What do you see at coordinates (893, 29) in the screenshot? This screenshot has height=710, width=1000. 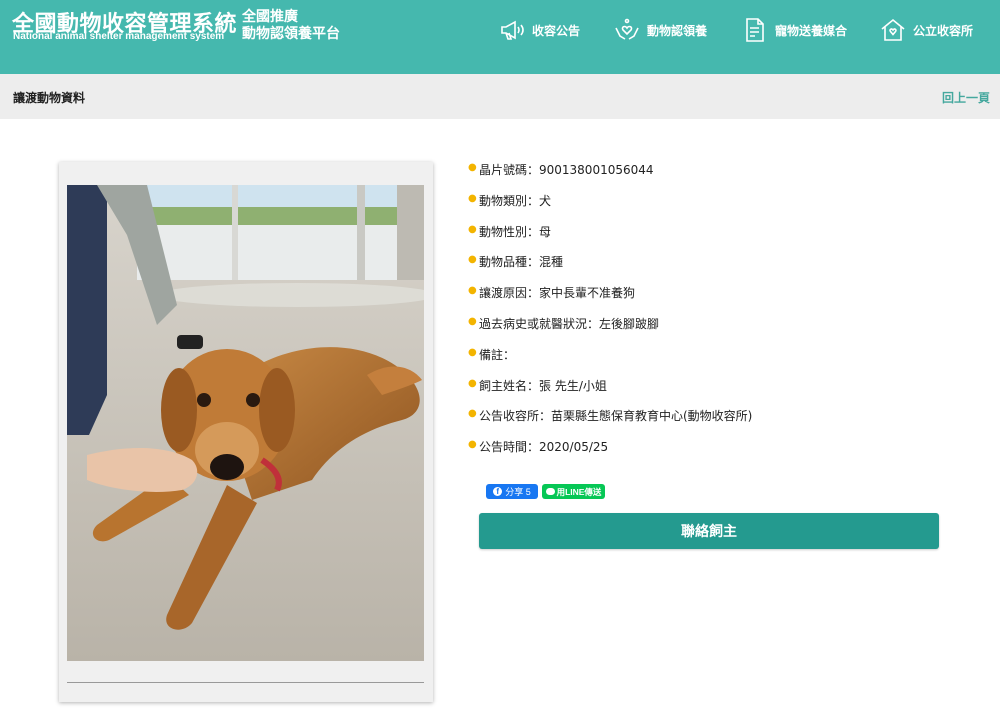 I see `shelter-house-icon` at bounding box center [893, 29].